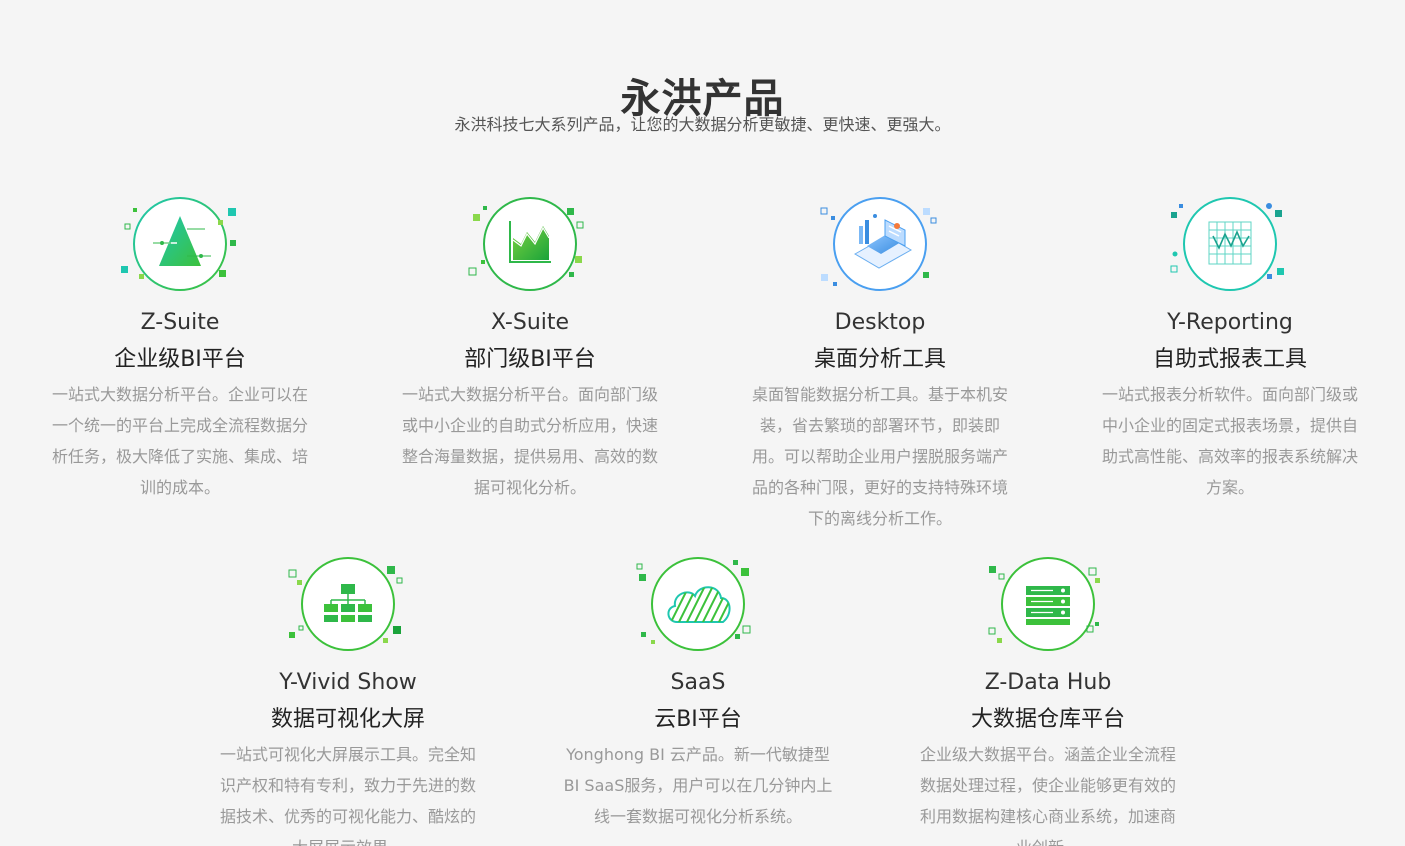  I want to click on product-name-en: Z-Suite, so click(180, 323).